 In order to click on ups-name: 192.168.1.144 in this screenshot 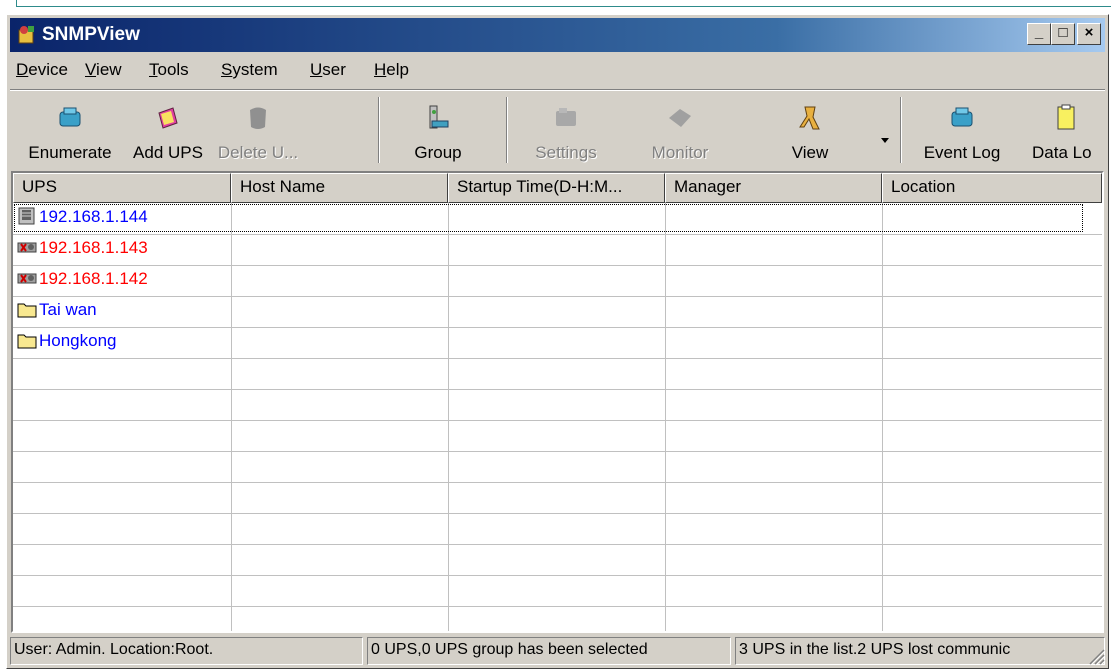, I will do `click(93, 216)`.